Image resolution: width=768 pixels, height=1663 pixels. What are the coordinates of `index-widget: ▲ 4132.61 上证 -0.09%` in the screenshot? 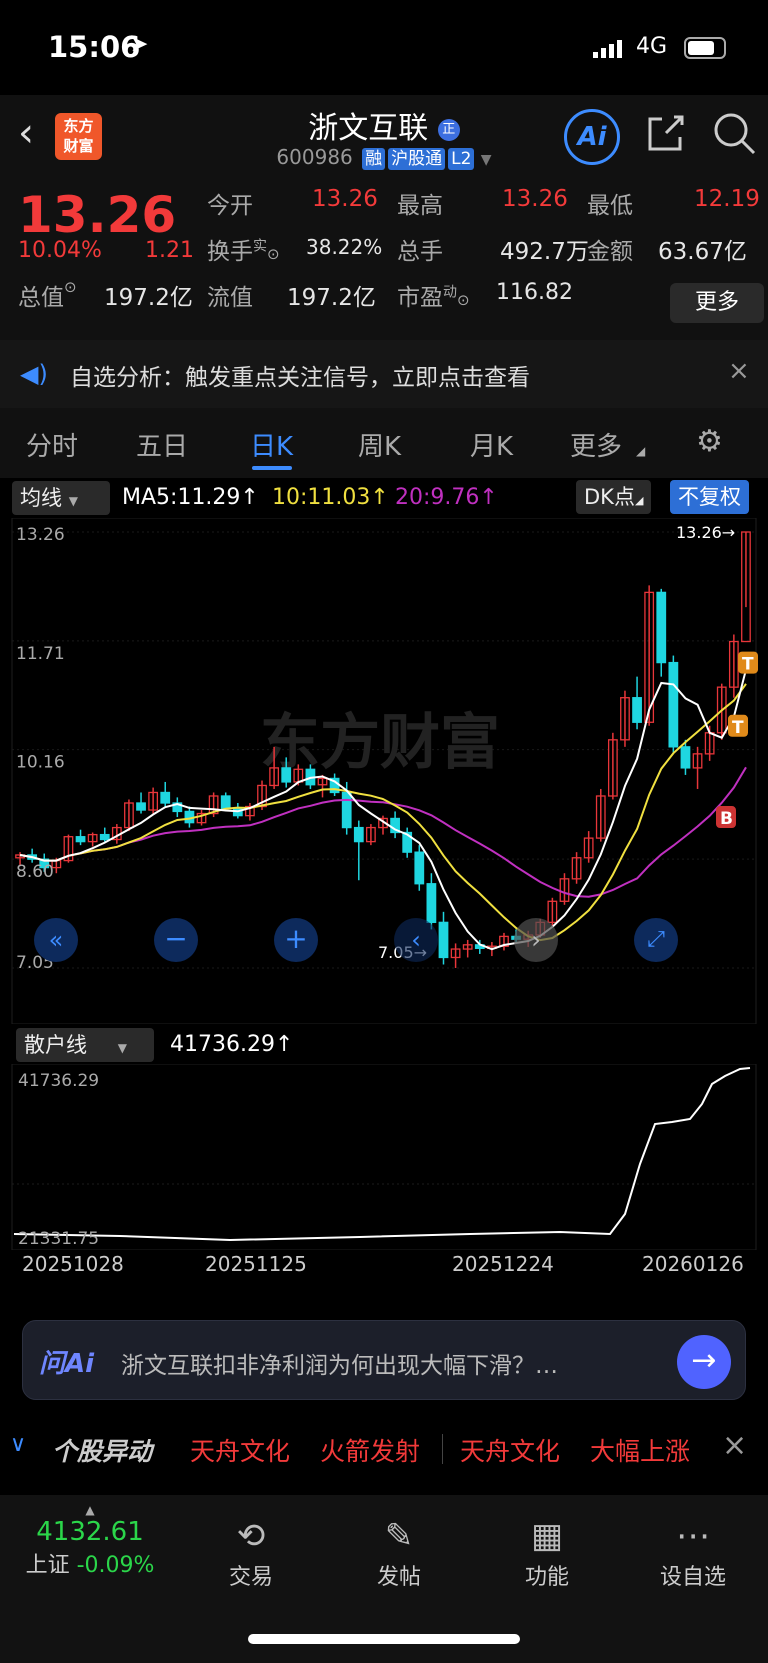 It's located at (90, 1541).